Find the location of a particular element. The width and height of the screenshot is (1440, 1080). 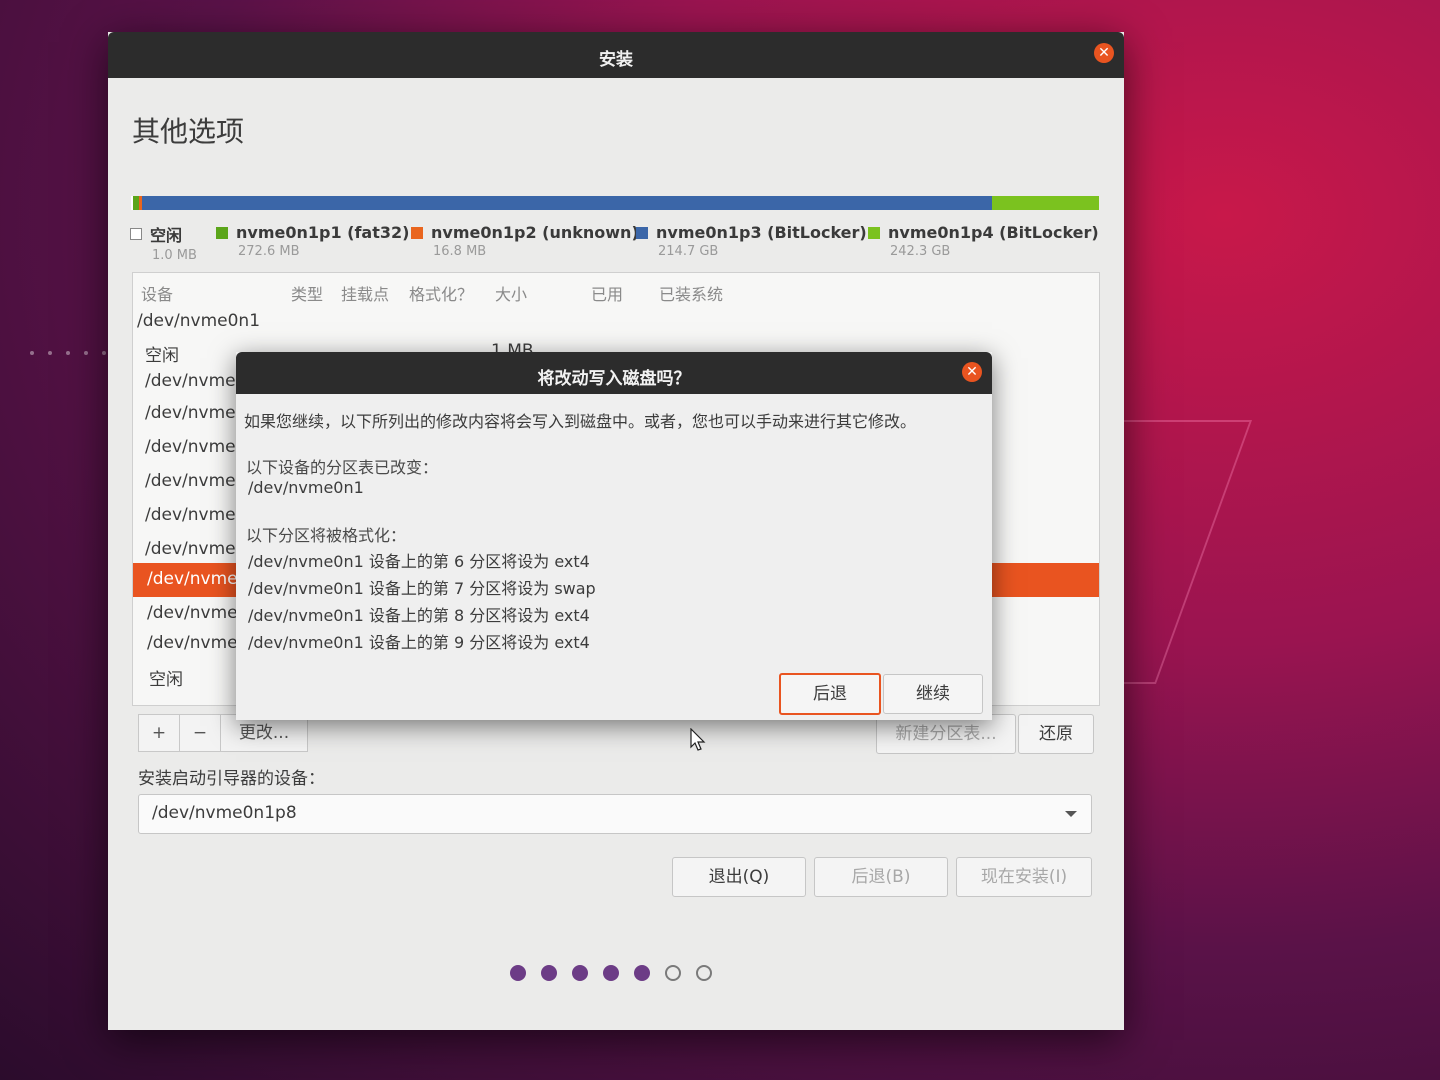

legend-item-free: 空闲 1.0 MB is located at coordinates (163, 242).